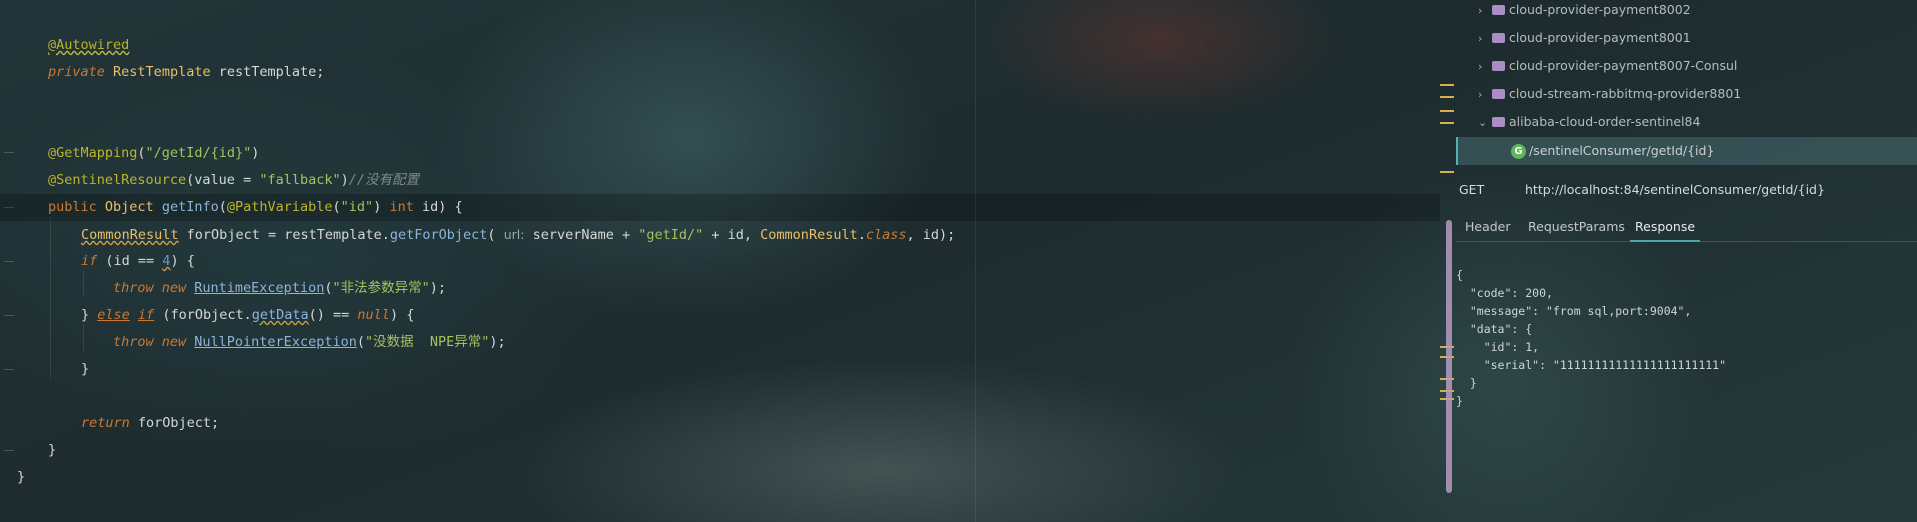 The height and width of the screenshot is (522, 1917). Describe the element at coordinates (333, 315) in the screenshot. I see `code-text: () ==` at that location.